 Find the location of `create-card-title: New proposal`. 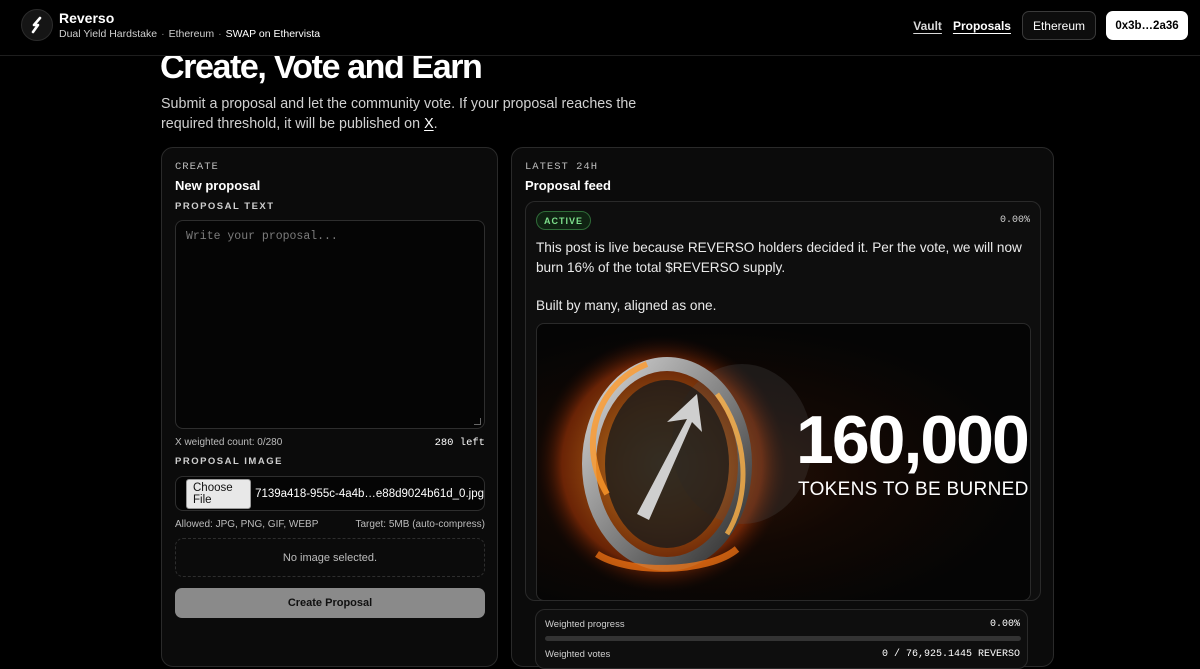

create-card-title: New proposal is located at coordinates (218, 185).